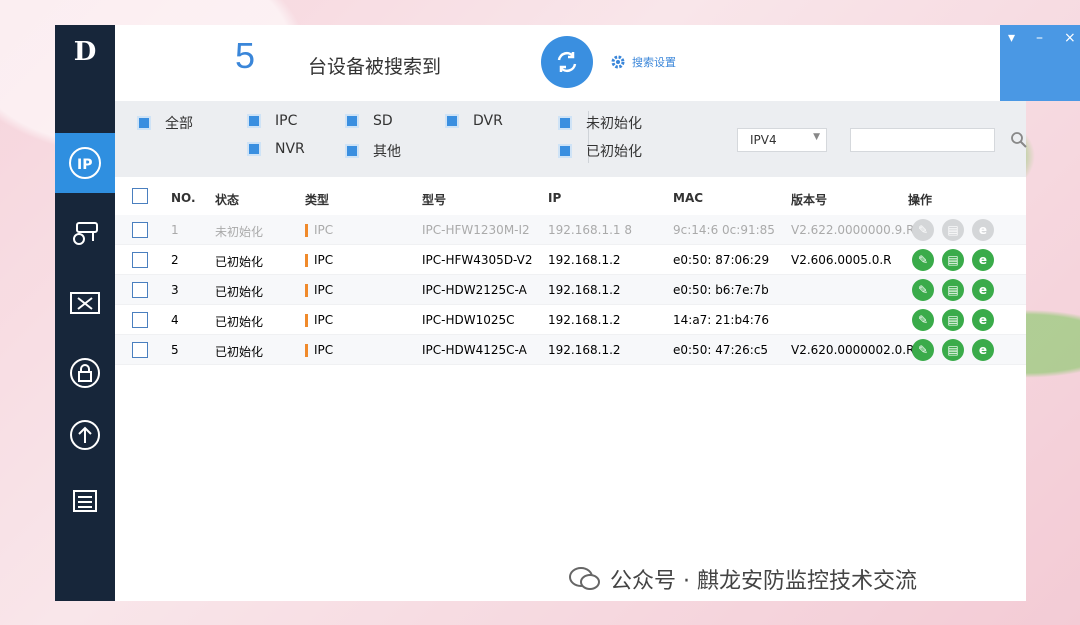 This screenshot has width=1080, height=625. I want to click on chevron-down-icon: ▼, so click(816, 137).